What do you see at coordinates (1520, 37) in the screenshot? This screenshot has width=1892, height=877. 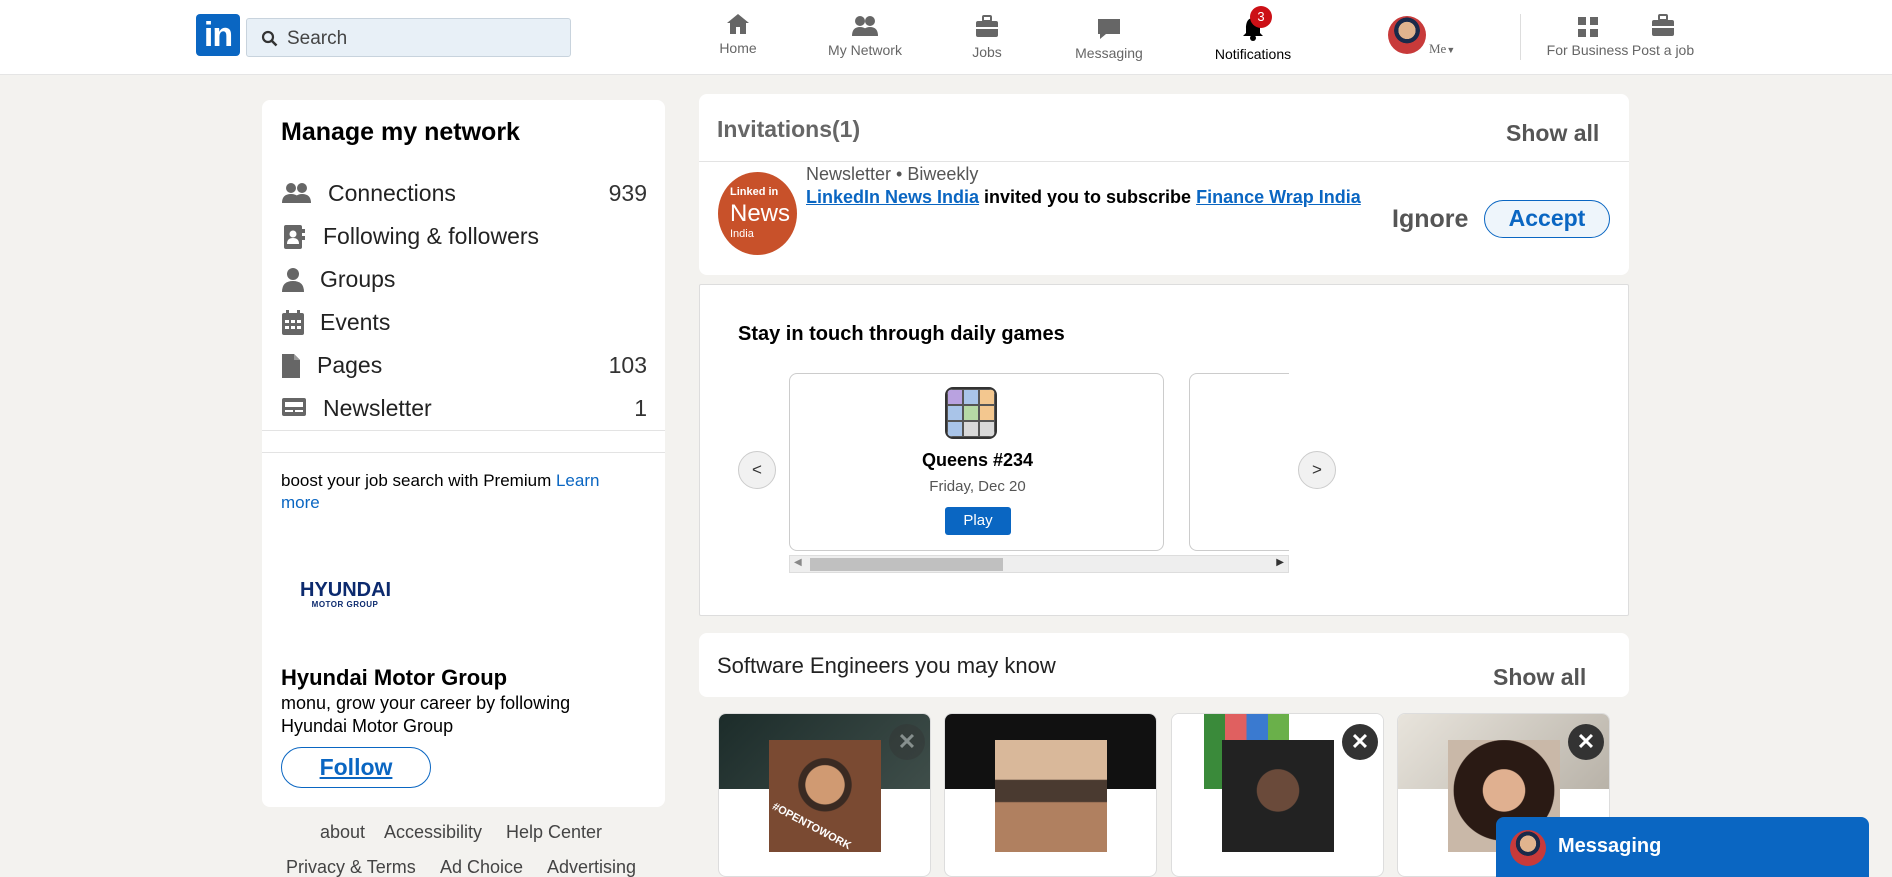 I see `nav-divider` at bounding box center [1520, 37].